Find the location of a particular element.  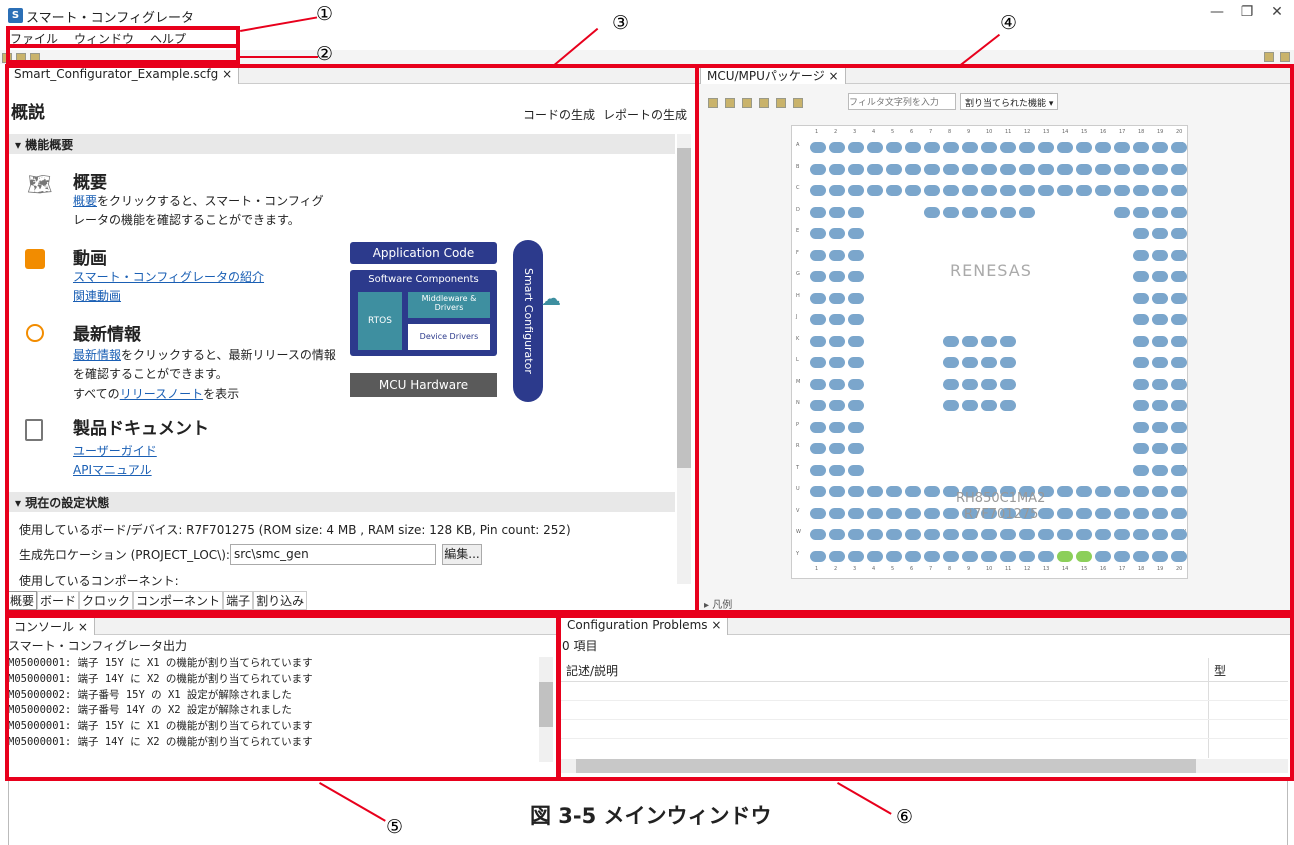

callout-5: ⑤ is located at coordinates (395, 827).